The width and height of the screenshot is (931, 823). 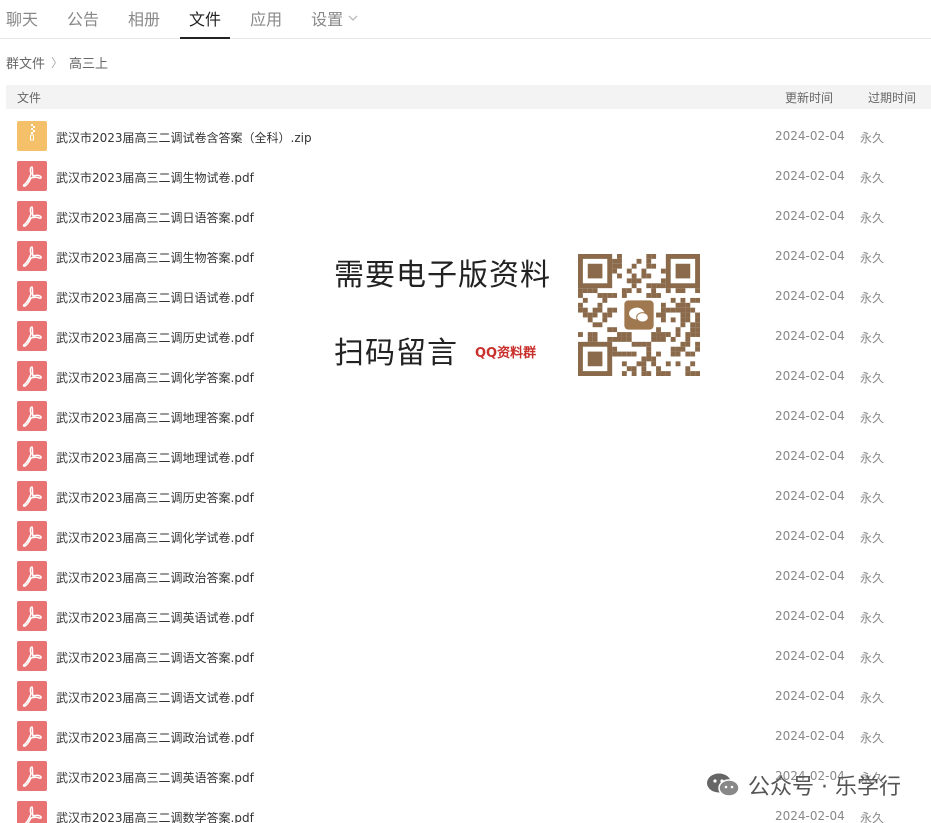 What do you see at coordinates (465, 697) in the screenshot?
I see `file-row: 武汉市2023届高三二调语文试卷.pdf 2024-02-04 永久` at bounding box center [465, 697].